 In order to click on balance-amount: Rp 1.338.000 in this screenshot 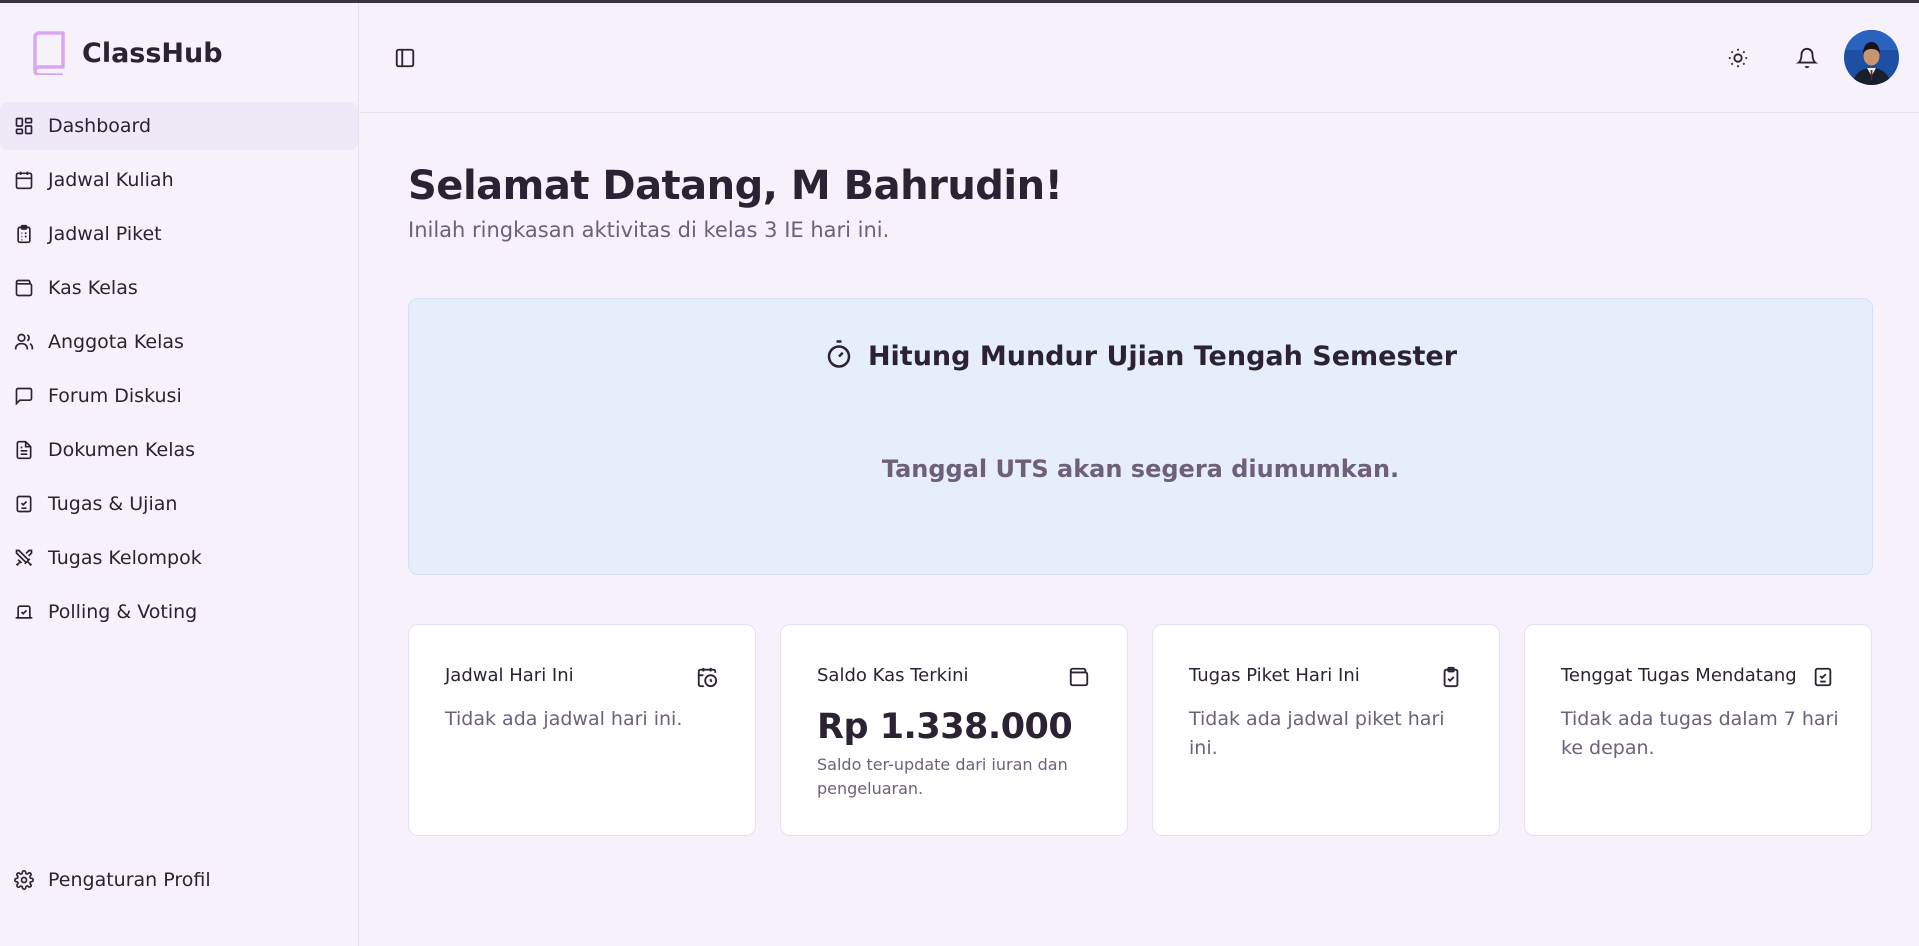, I will do `click(945, 727)`.